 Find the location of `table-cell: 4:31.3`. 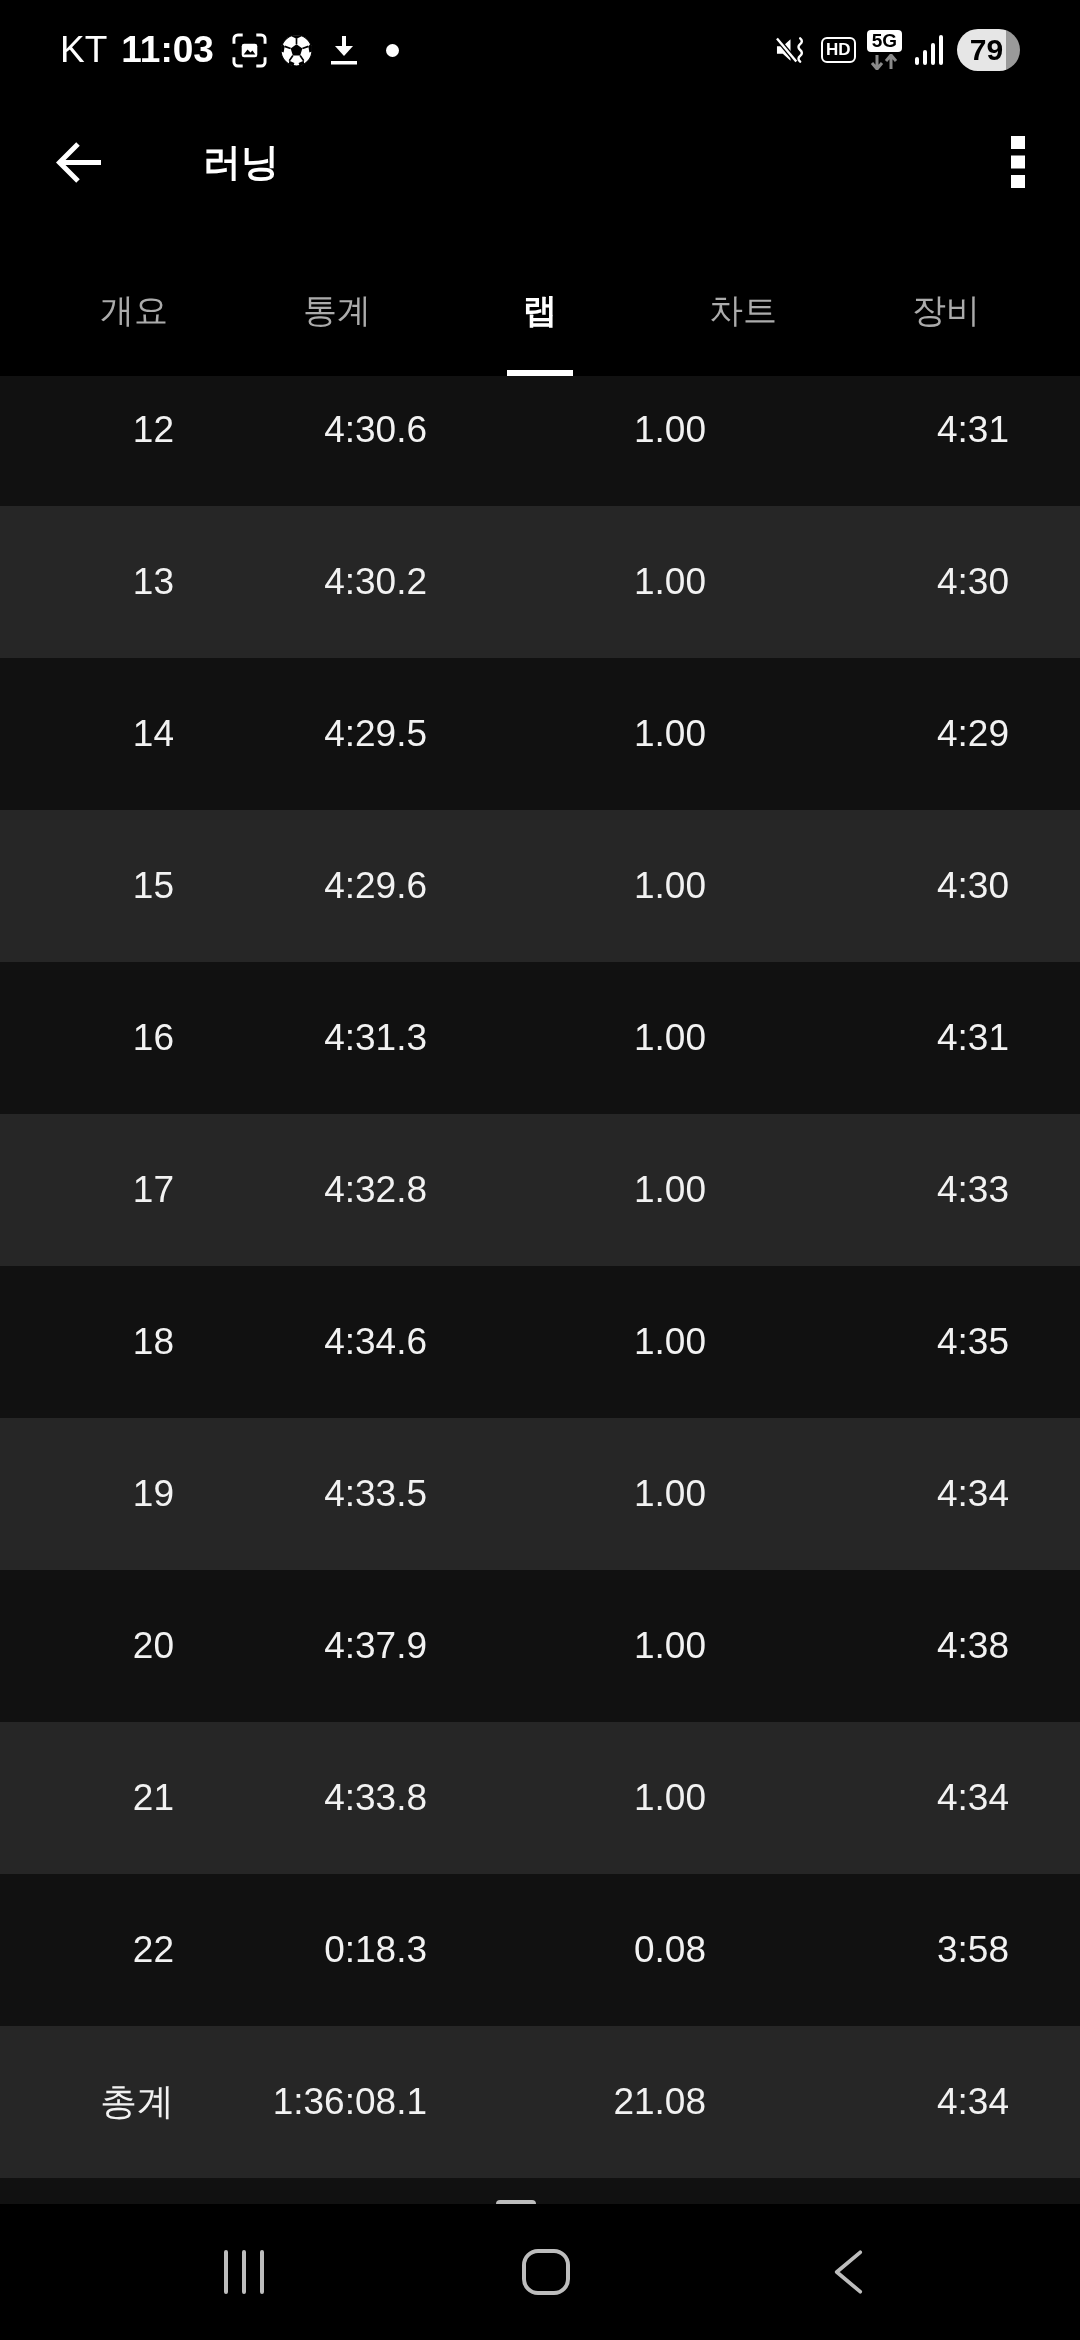

table-cell: 4:31.3 is located at coordinates (375, 1038).